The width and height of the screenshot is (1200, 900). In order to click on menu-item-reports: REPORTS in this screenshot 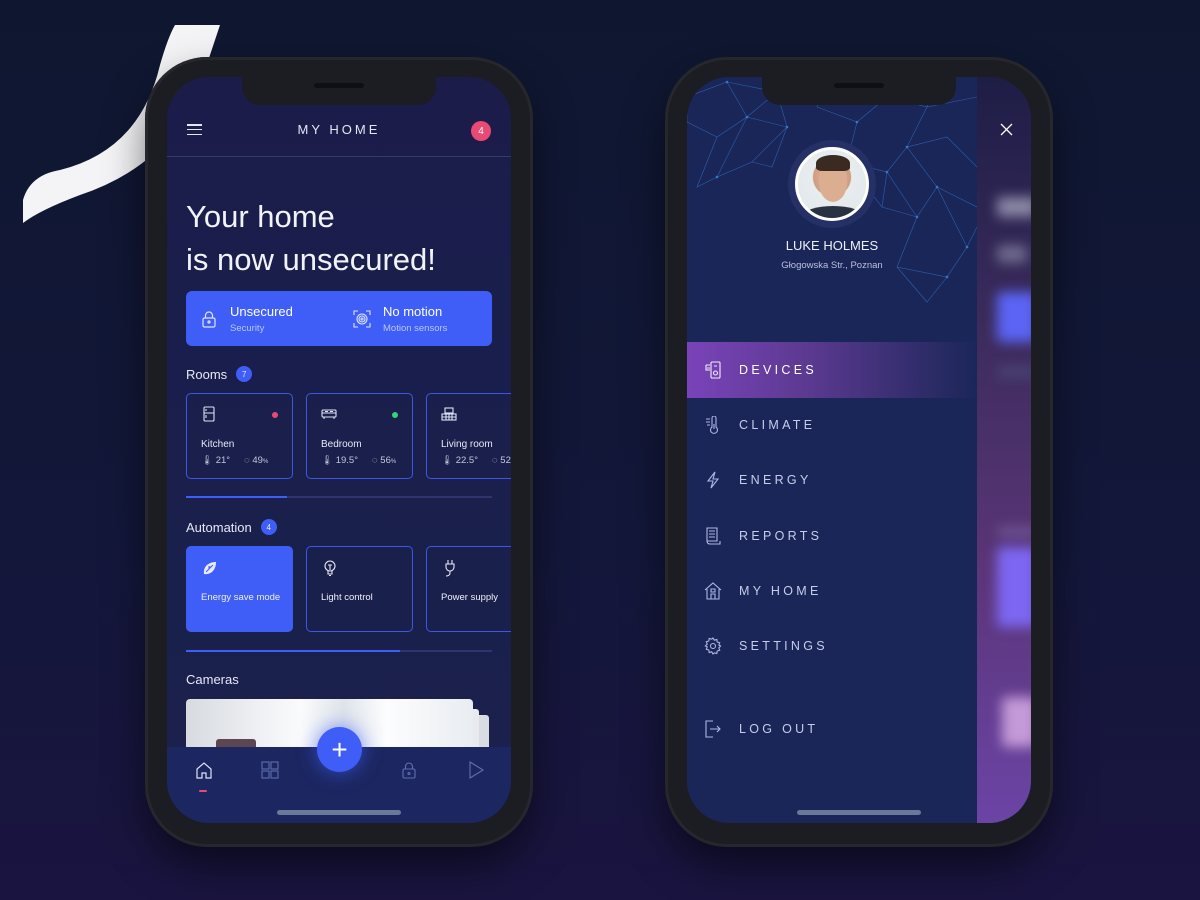, I will do `click(832, 536)`.